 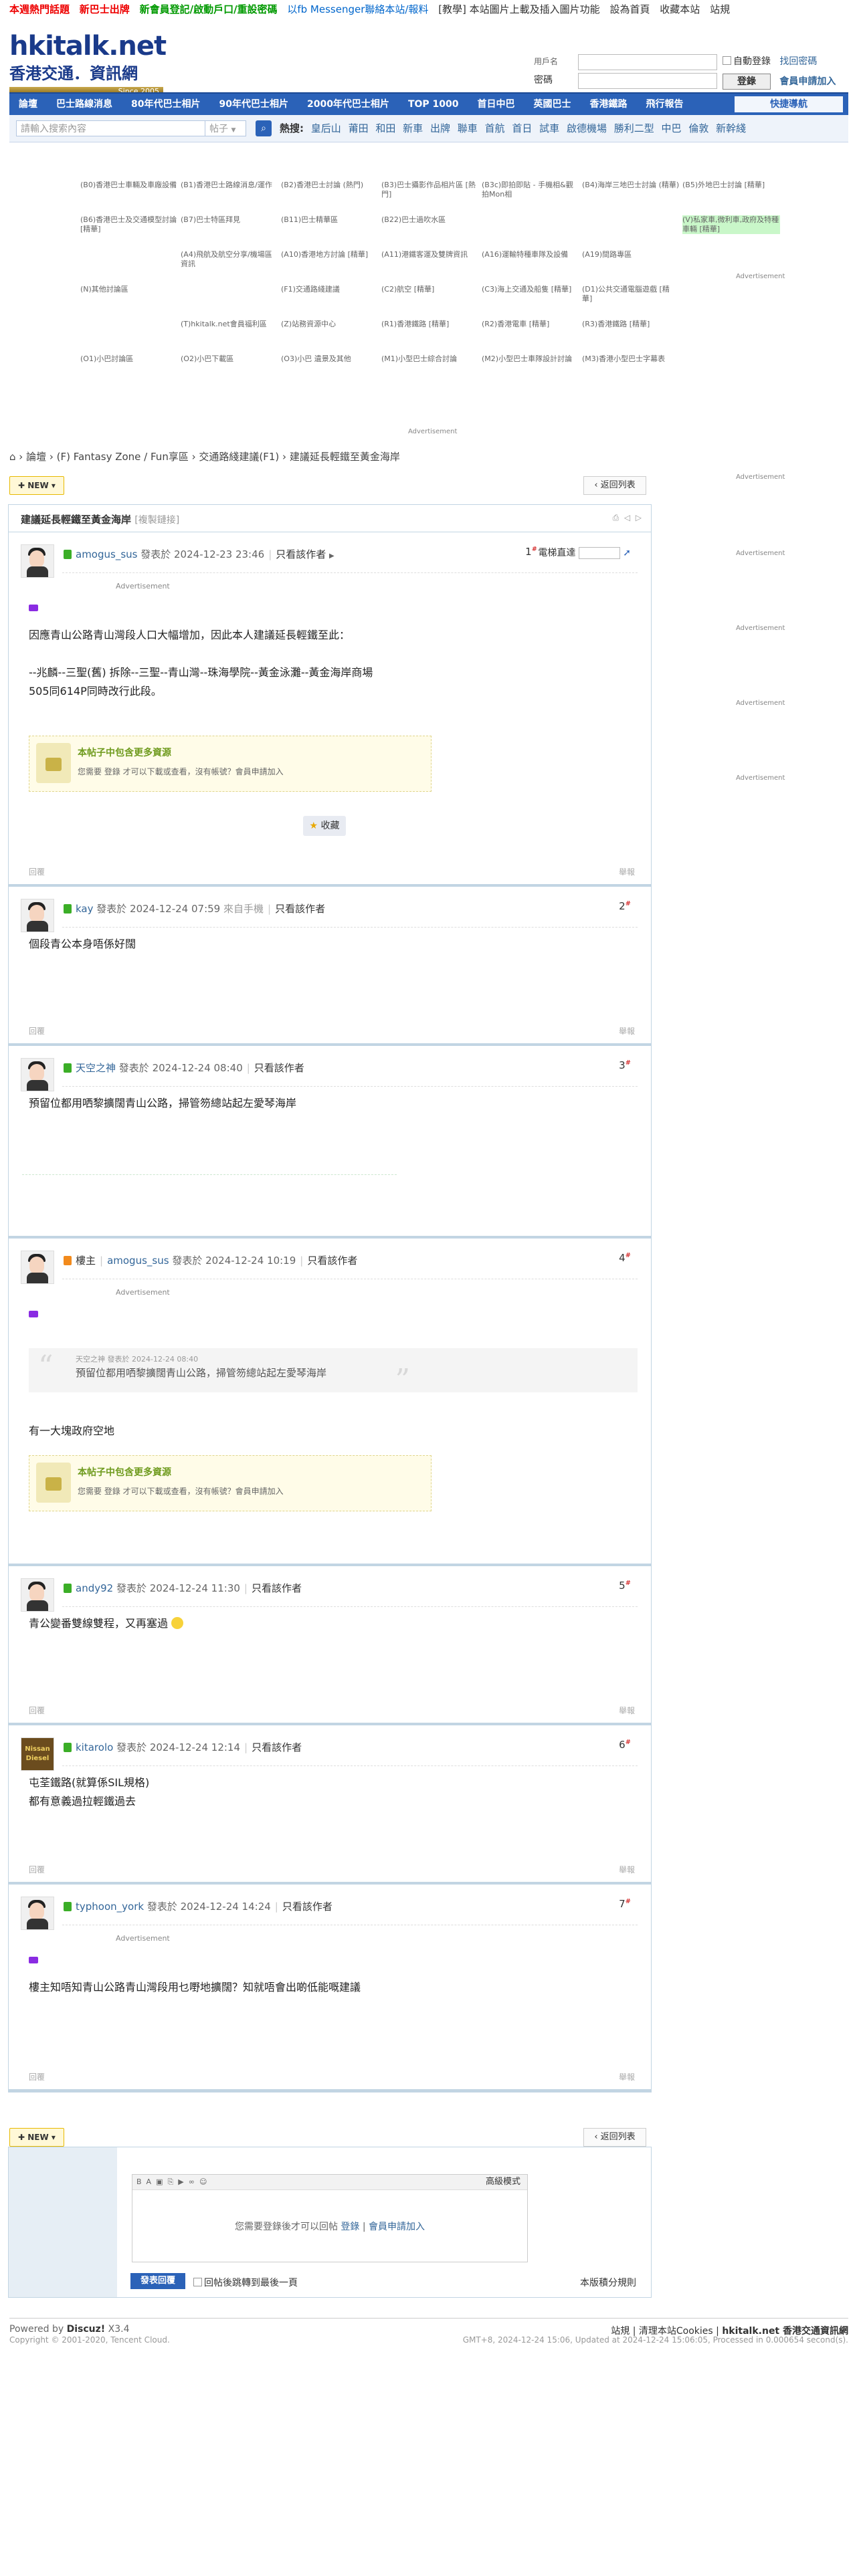 I want to click on search-type-select: 帖子 ▼, so click(x=226, y=128).